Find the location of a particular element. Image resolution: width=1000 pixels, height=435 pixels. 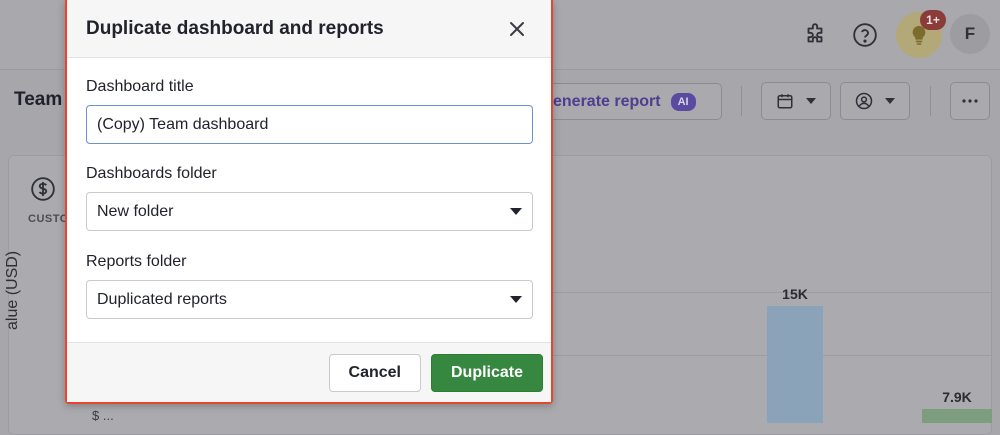

dashboard-title-label: Dashboard title is located at coordinates (140, 86).